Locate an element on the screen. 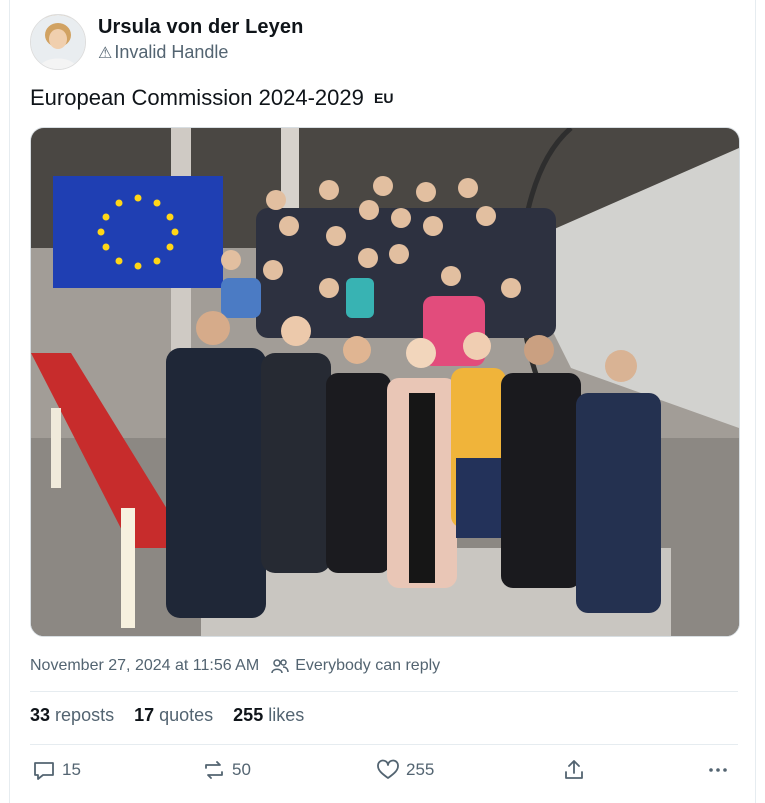 The image size is (765, 803). likes-stat: 255 likes is located at coordinates (268, 715).